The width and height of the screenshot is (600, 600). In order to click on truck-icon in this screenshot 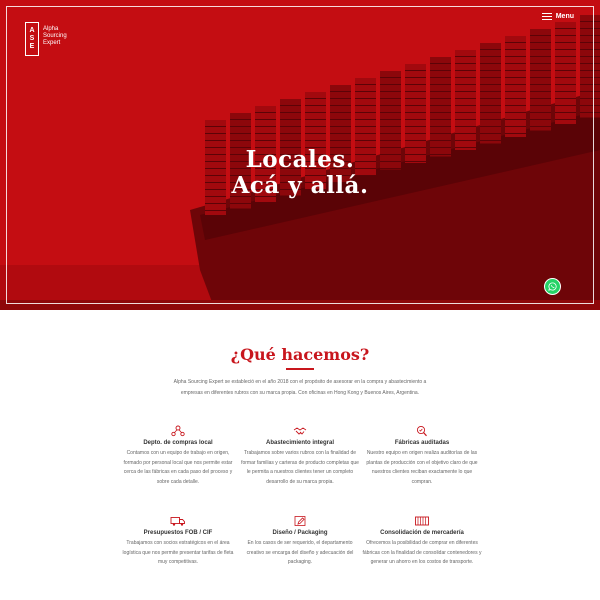, I will do `click(178, 521)`.